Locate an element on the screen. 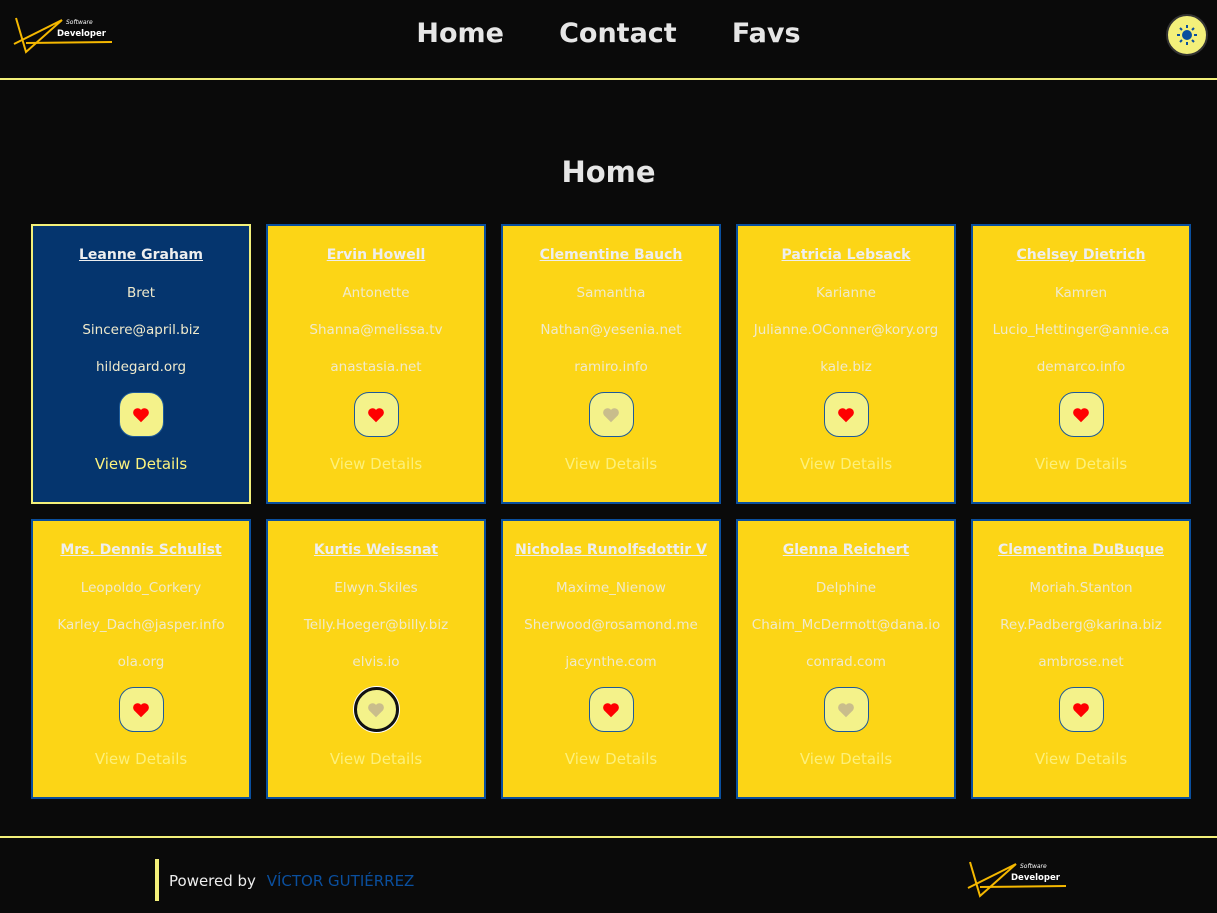 The image size is (1217, 913). user-name-link: Chelsey Dietrich is located at coordinates (1081, 255).